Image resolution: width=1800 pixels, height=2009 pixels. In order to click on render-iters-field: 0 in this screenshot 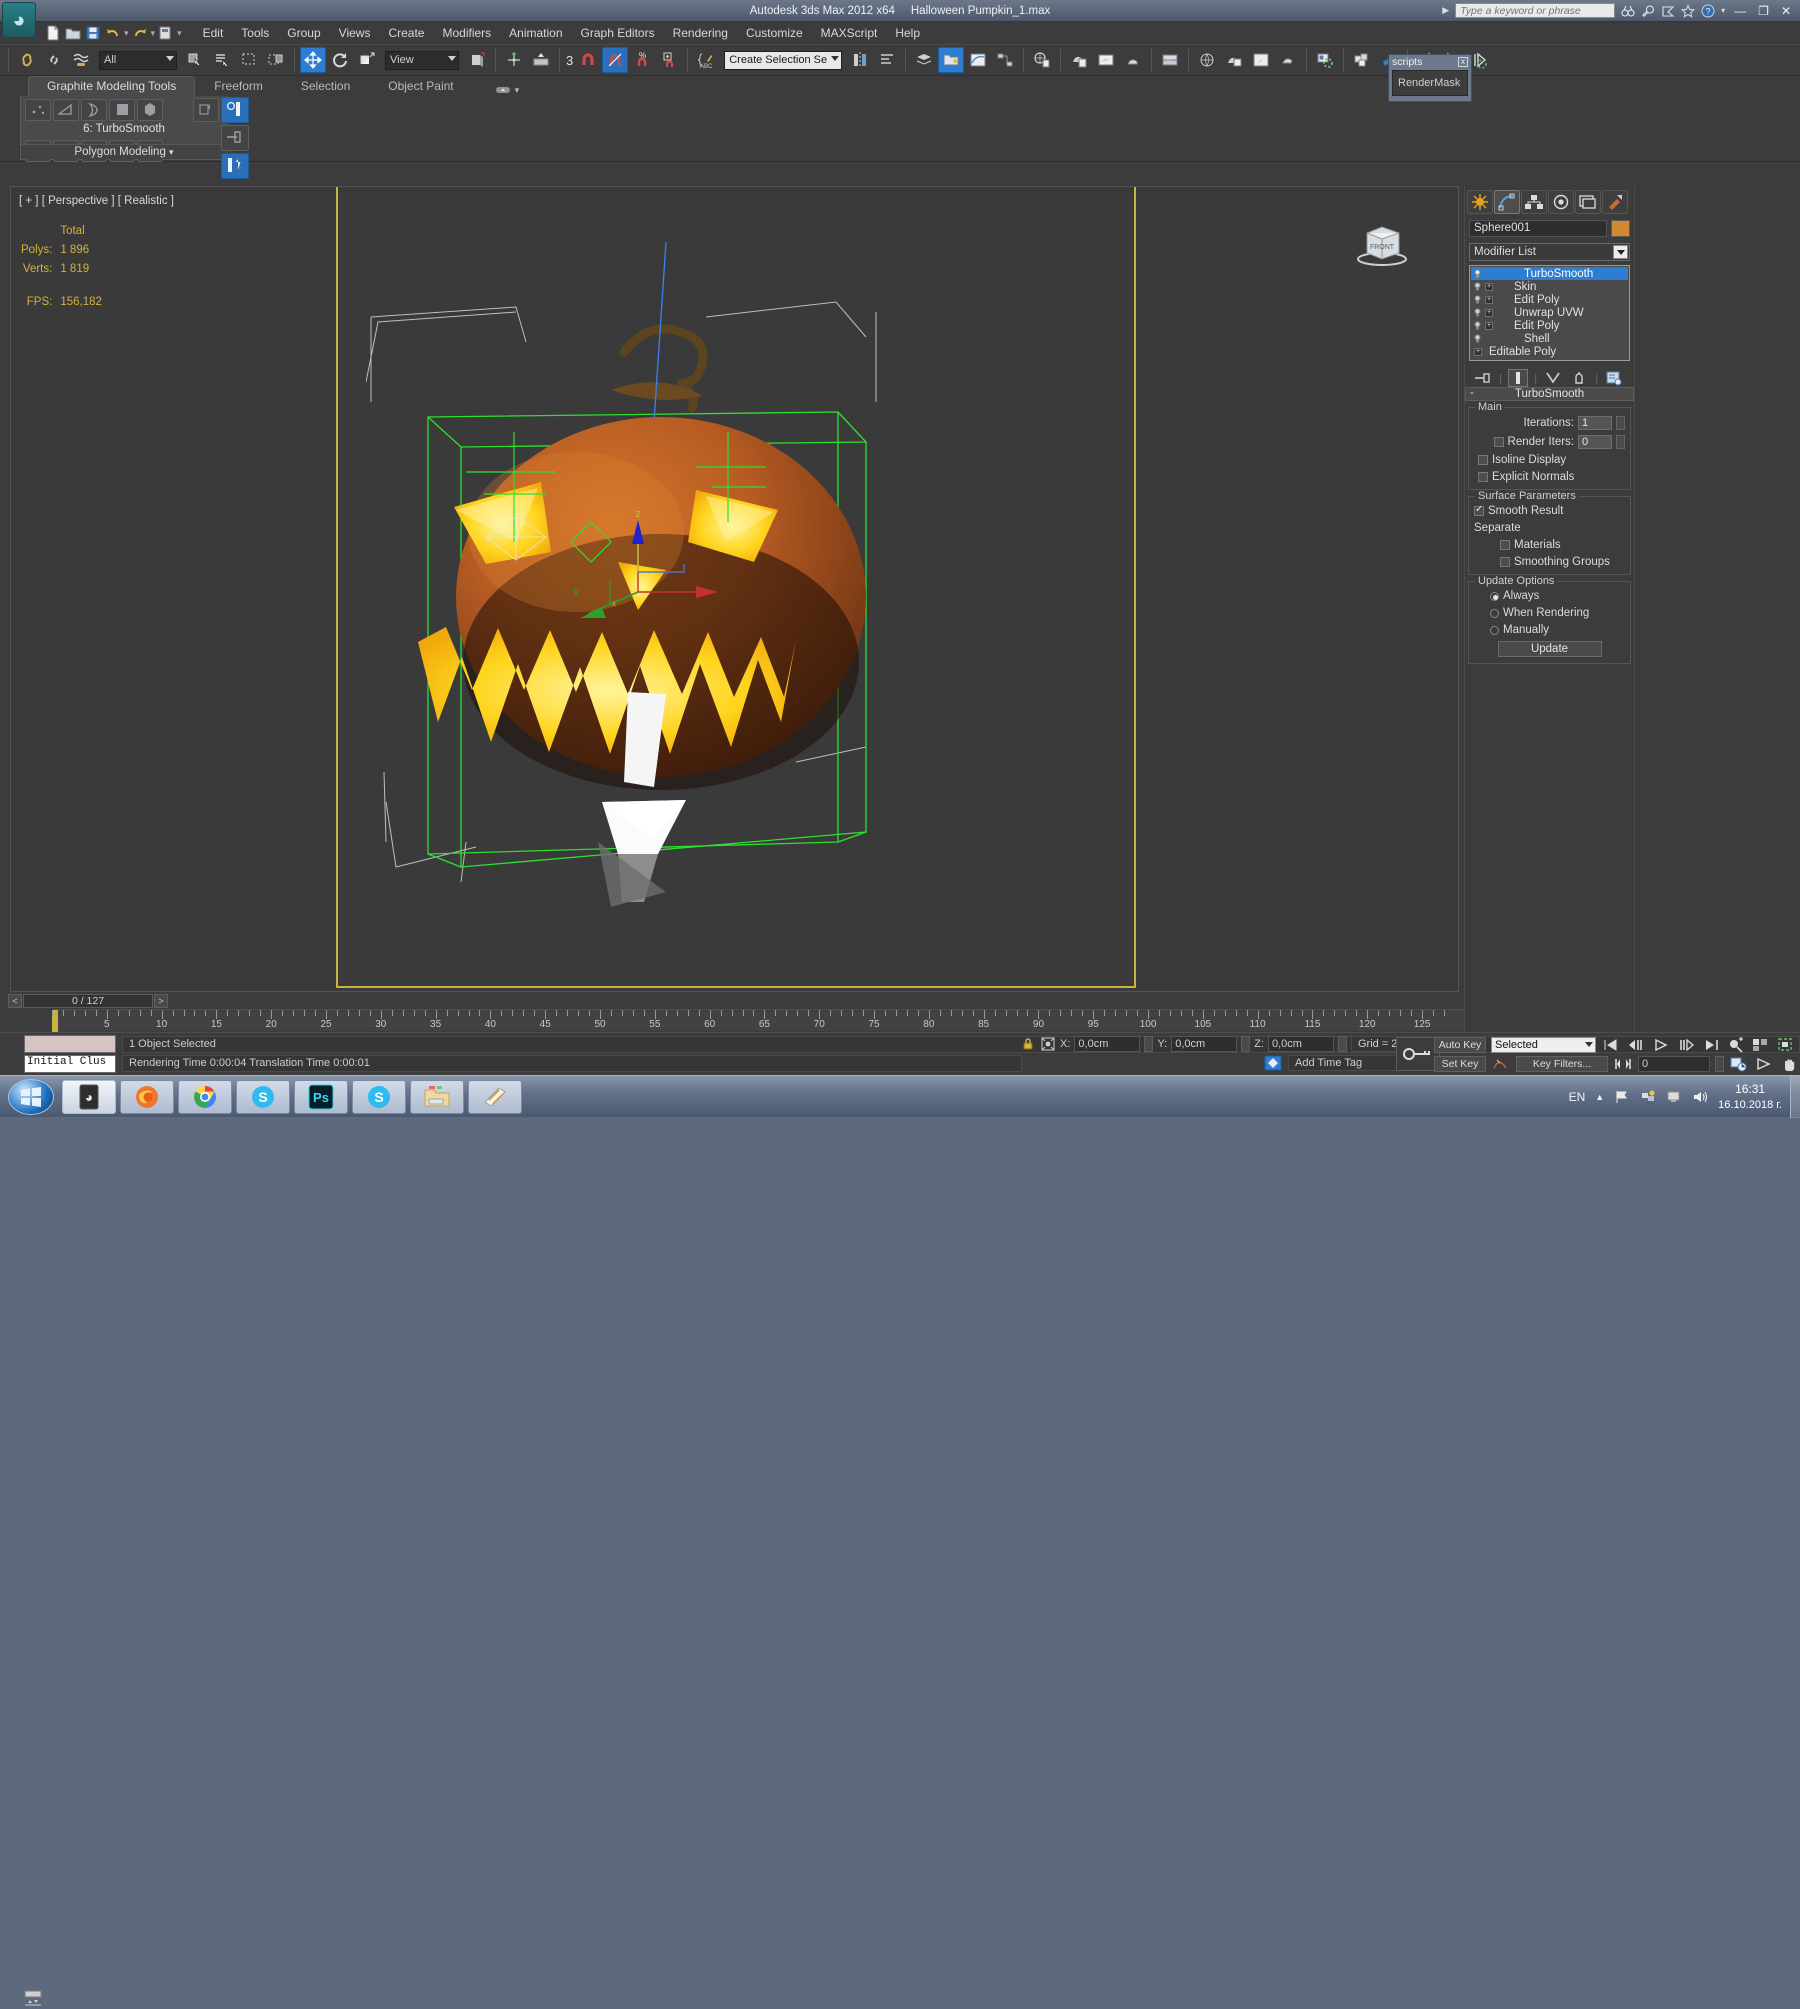, I will do `click(1595, 442)`.